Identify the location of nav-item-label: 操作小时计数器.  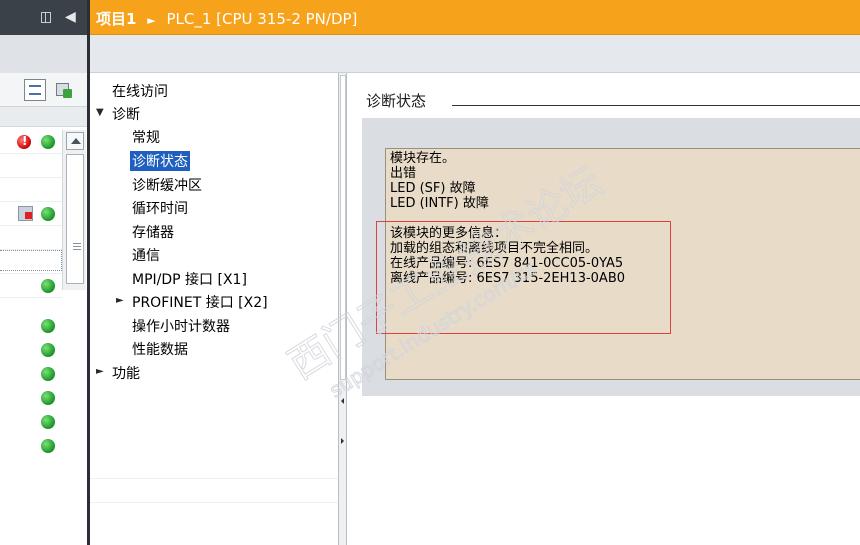
(181, 327).